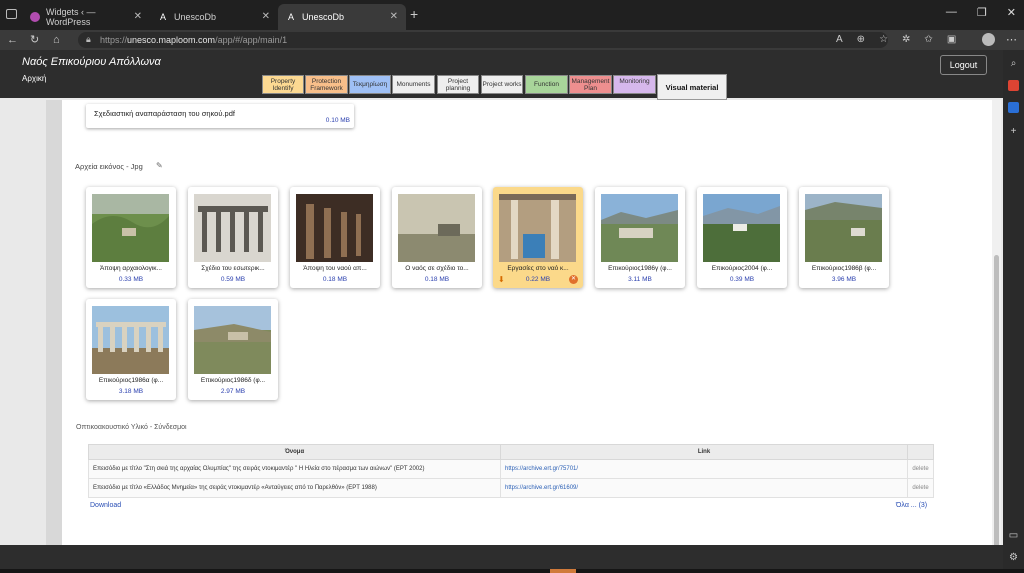 The image size is (1024, 573). I want to click on av-section-title: Οπτικοακουστικό Υλικό - Σύνδεσμοι, so click(131, 427).